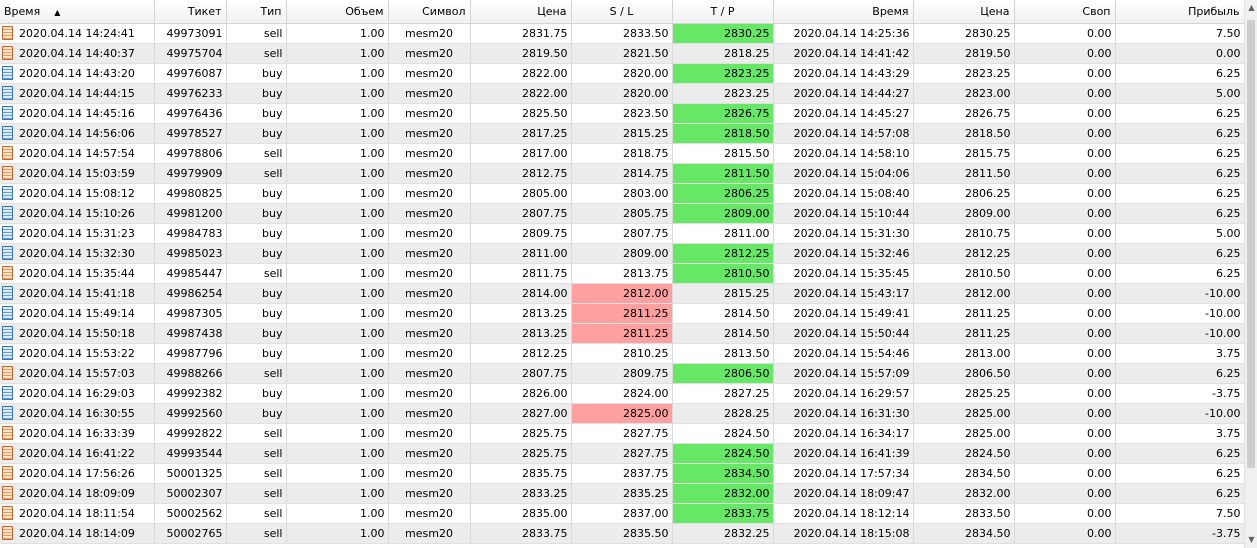 The width and height of the screenshot is (1257, 548). Describe the element at coordinates (190, 12) in the screenshot. I see `col-header-ticket: Тикет` at that location.